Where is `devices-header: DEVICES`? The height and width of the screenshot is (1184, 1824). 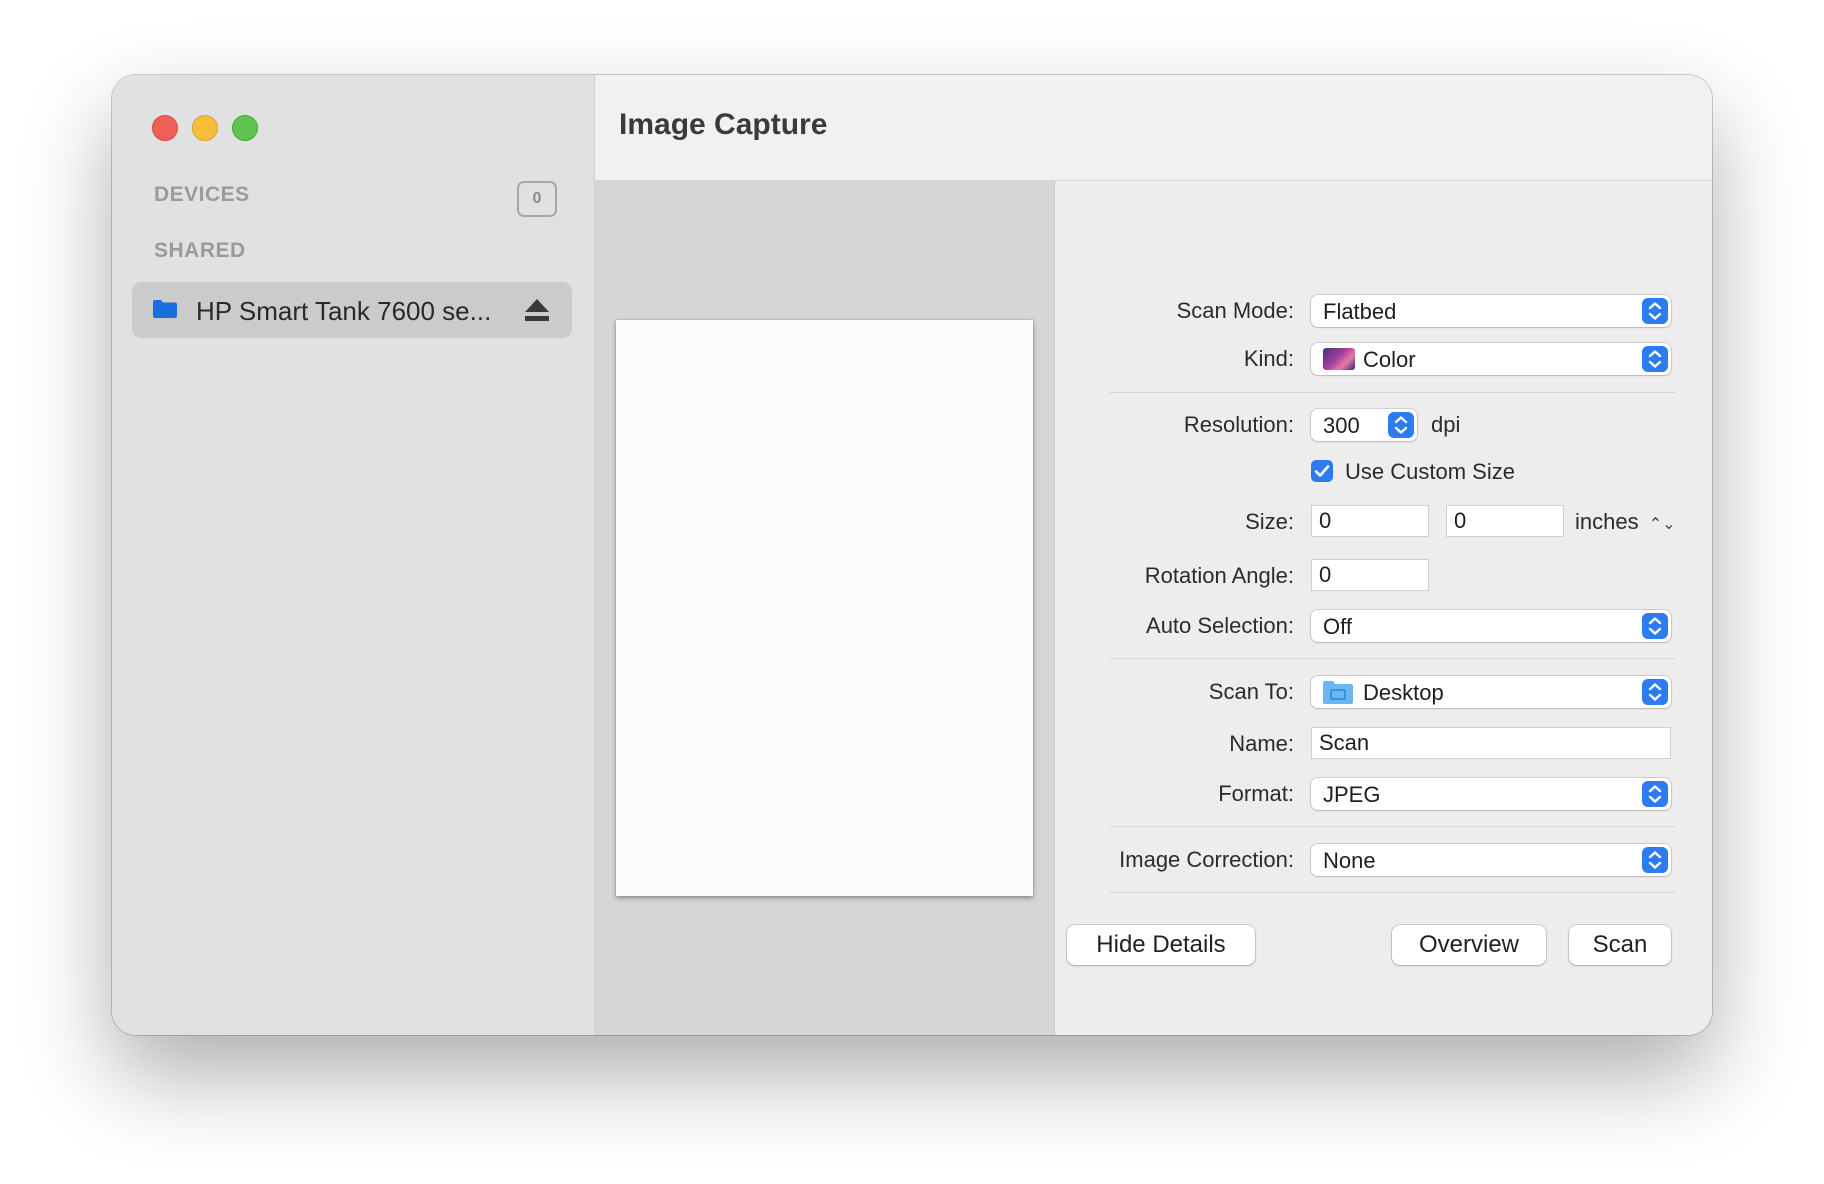 devices-header: DEVICES is located at coordinates (202, 194).